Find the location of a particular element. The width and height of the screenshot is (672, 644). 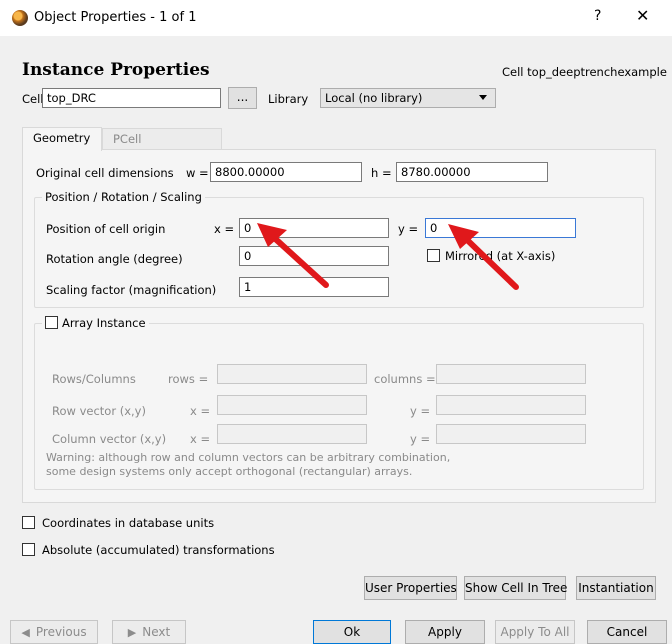

rows-columns-label: Rows/Columns is located at coordinates (94, 379).